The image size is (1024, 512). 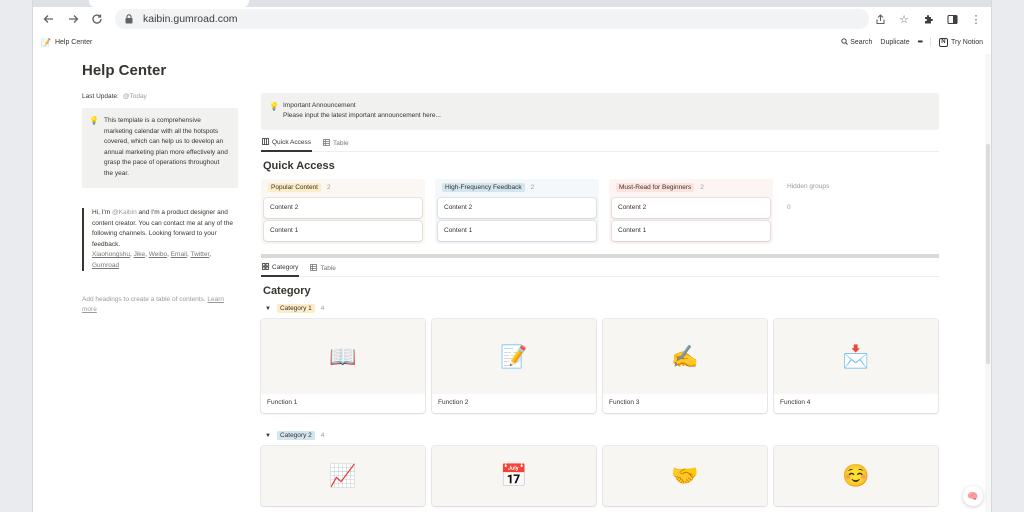 What do you see at coordinates (105, 265) in the screenshot?
I see `link-gumroad: Gumroad` at bounding box center [105, 265].